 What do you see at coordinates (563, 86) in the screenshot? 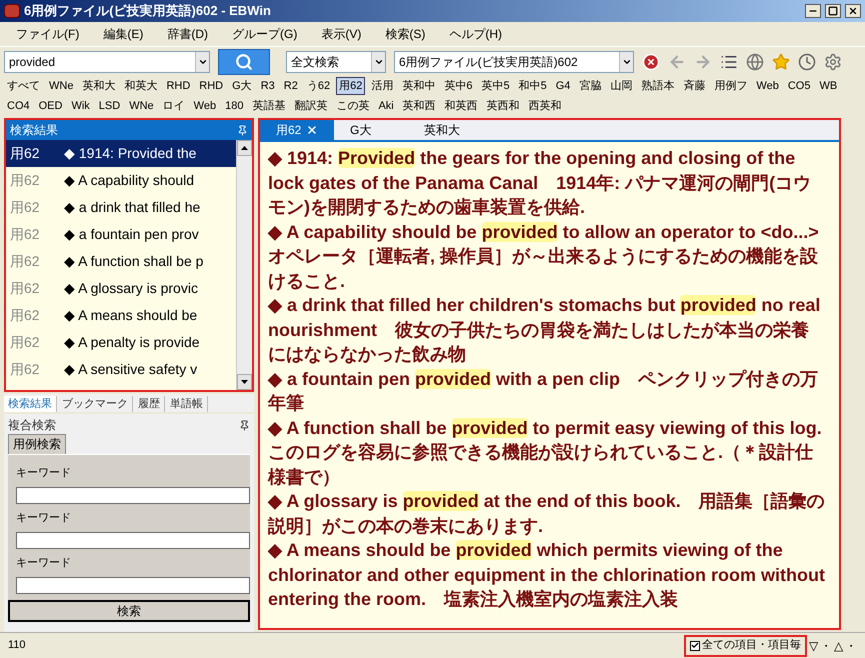
I see `dictionary-tab: G4` at bounding box center [563, 86].